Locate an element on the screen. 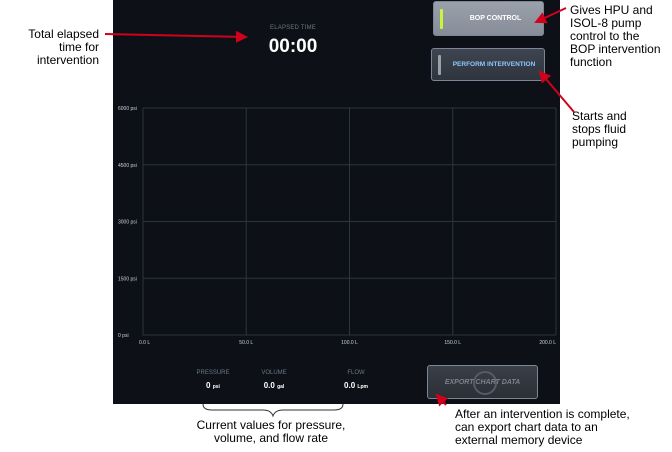 Image resolution: width=672 pixels, height=452 pixels. arrow-elapsed is located at coordinates (176, 36).